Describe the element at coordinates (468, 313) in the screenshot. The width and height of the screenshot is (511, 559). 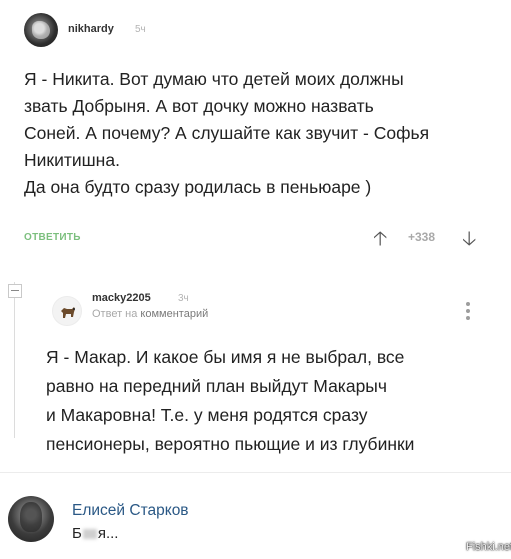
I see `more-options-icon` at that location.